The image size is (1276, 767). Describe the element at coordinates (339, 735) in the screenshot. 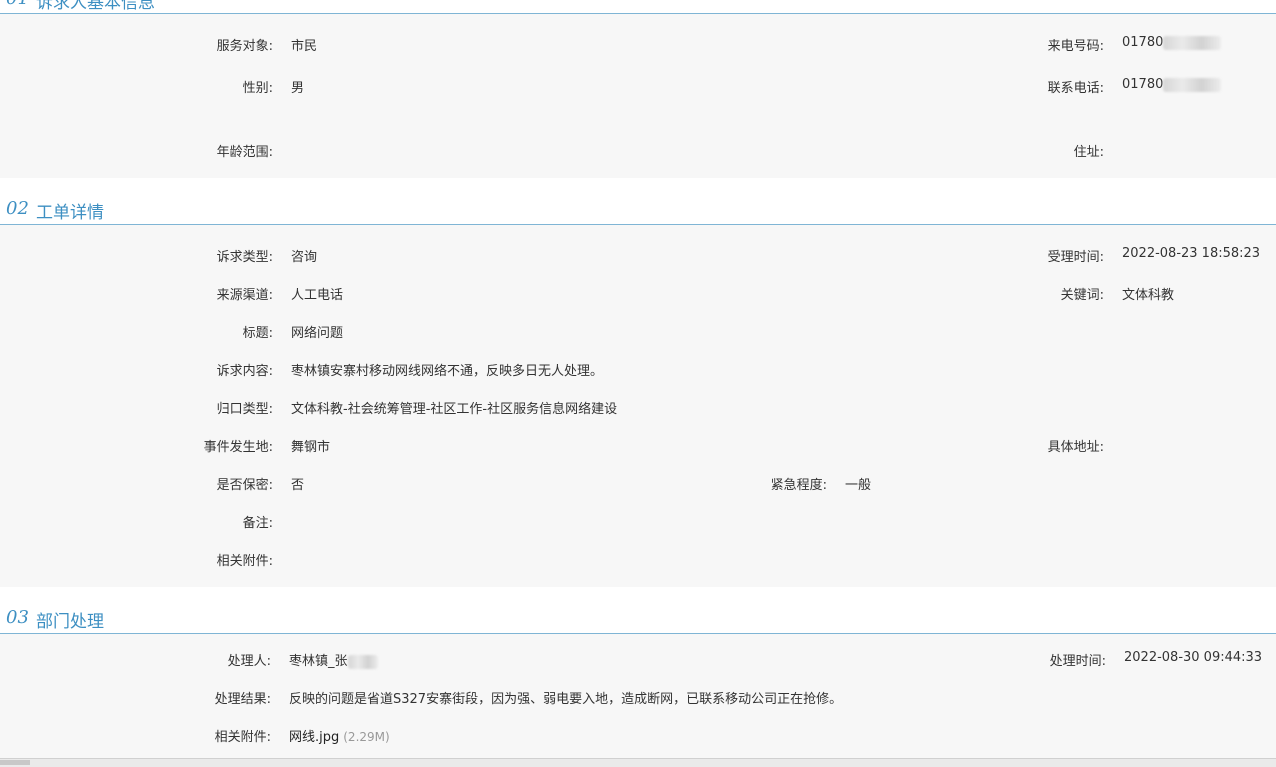

I see `attachment-item: 网线.jpg (2.29M)` at that location.